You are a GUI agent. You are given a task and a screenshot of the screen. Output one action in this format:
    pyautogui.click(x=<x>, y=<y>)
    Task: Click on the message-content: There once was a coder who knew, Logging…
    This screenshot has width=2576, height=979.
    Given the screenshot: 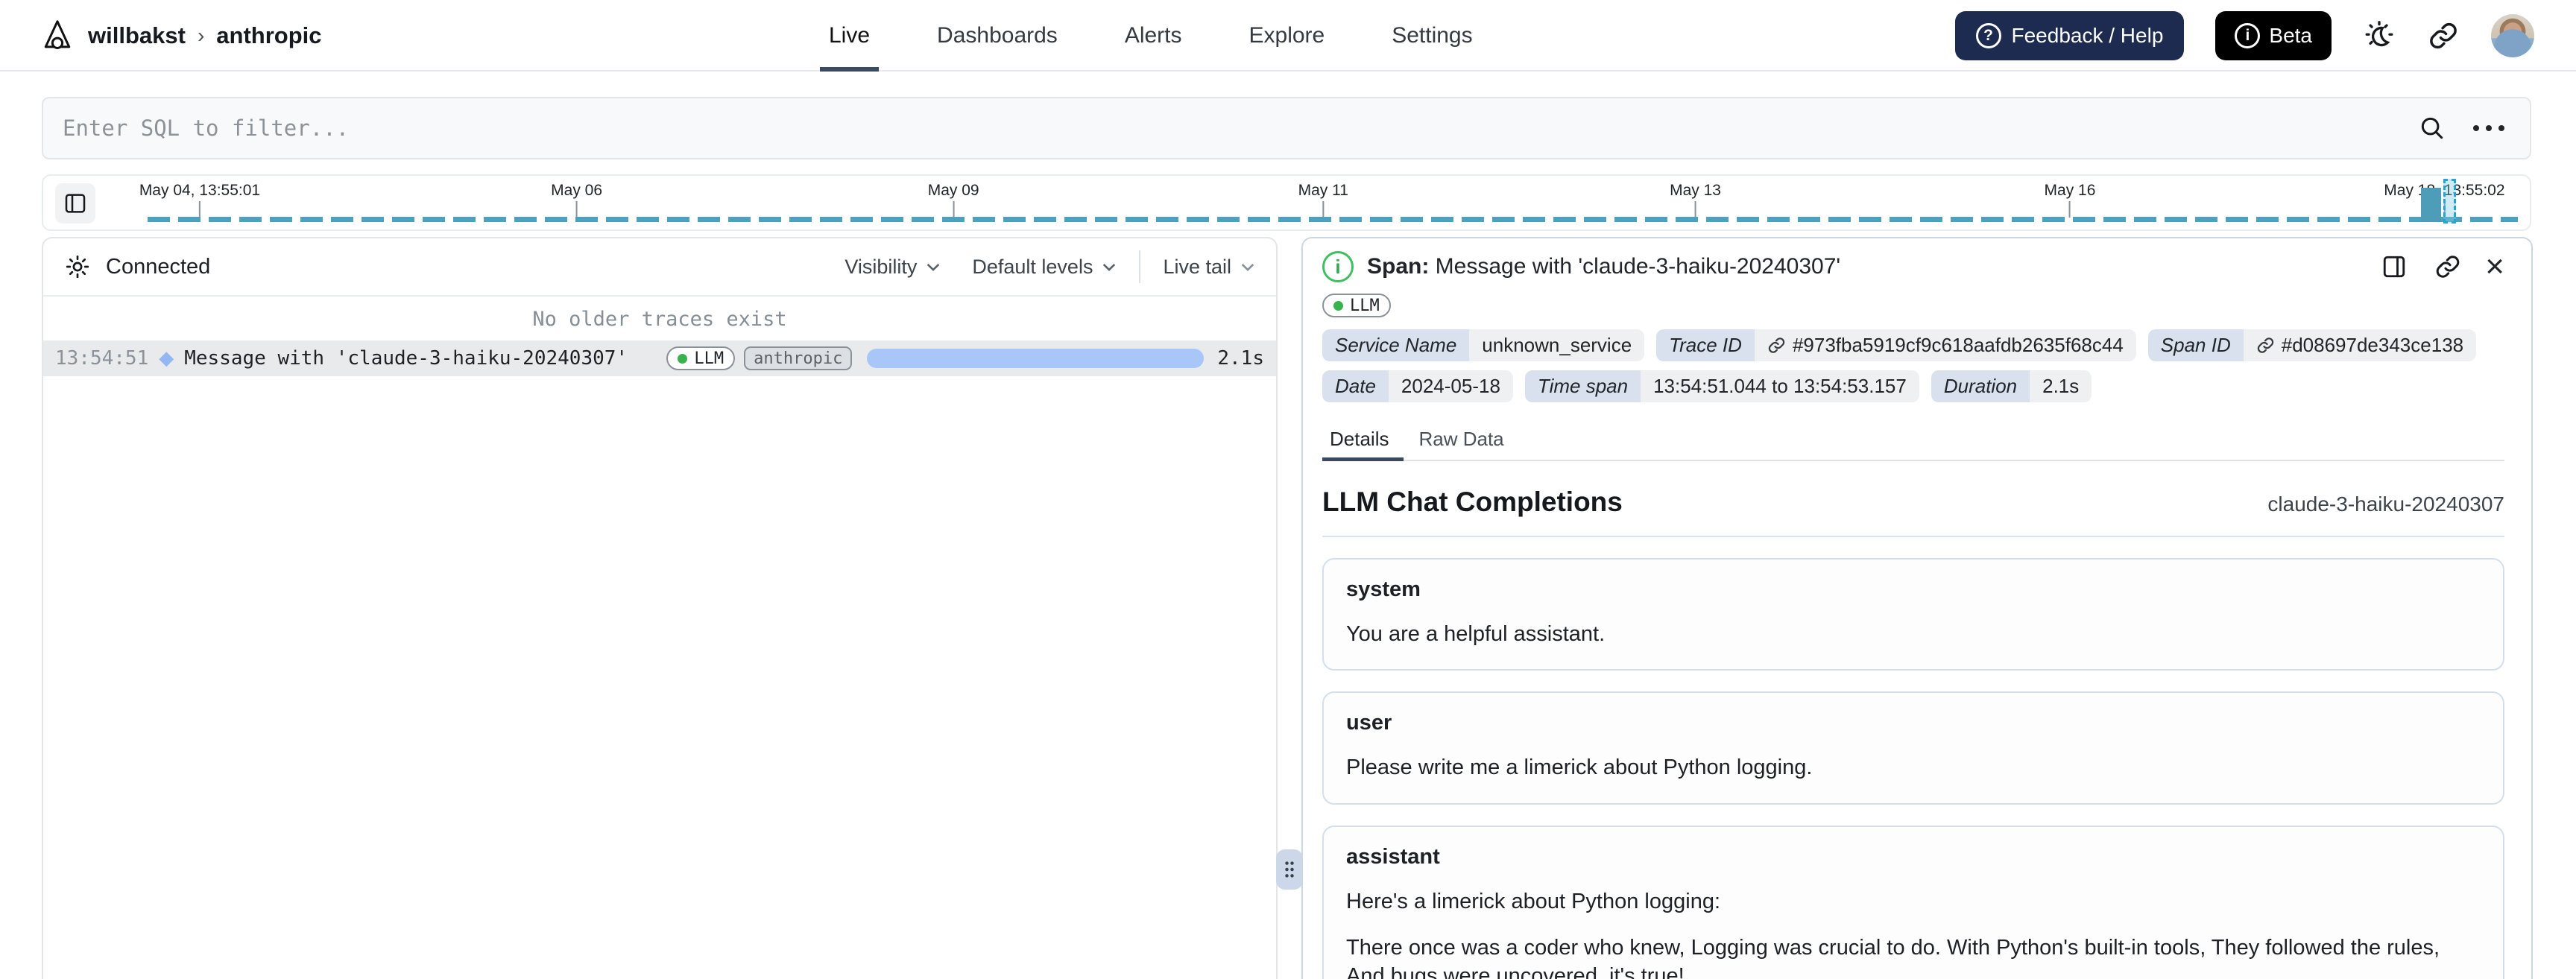 What is the action you would take?
    pyautogui.click(x=1893, y=957)
    